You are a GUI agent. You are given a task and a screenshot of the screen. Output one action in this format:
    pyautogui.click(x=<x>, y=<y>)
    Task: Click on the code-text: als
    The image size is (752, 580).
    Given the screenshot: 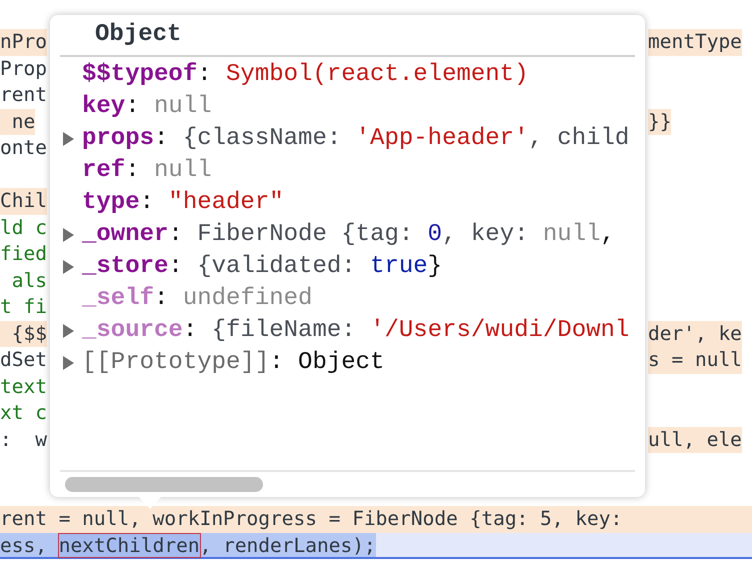 What is the action you would take?
    pyautogui.click(x=28, y=281)
    